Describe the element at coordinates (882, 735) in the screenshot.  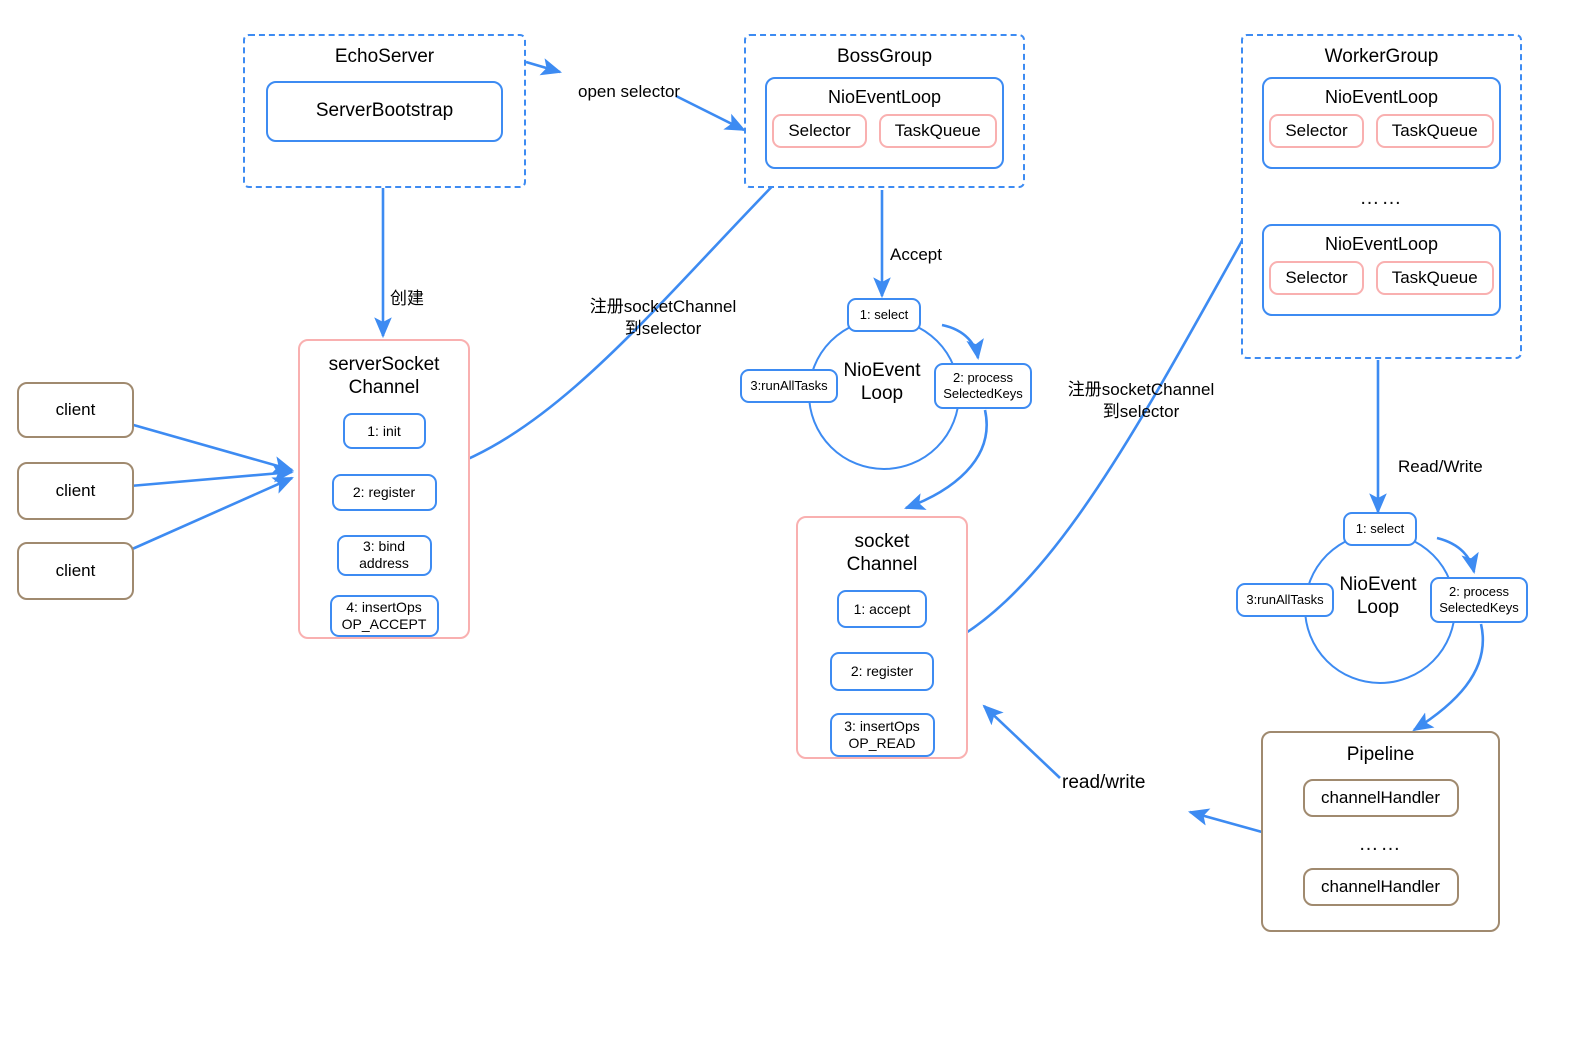
I see `sc-step-3: 3: insertOps OP_READ` at that location.